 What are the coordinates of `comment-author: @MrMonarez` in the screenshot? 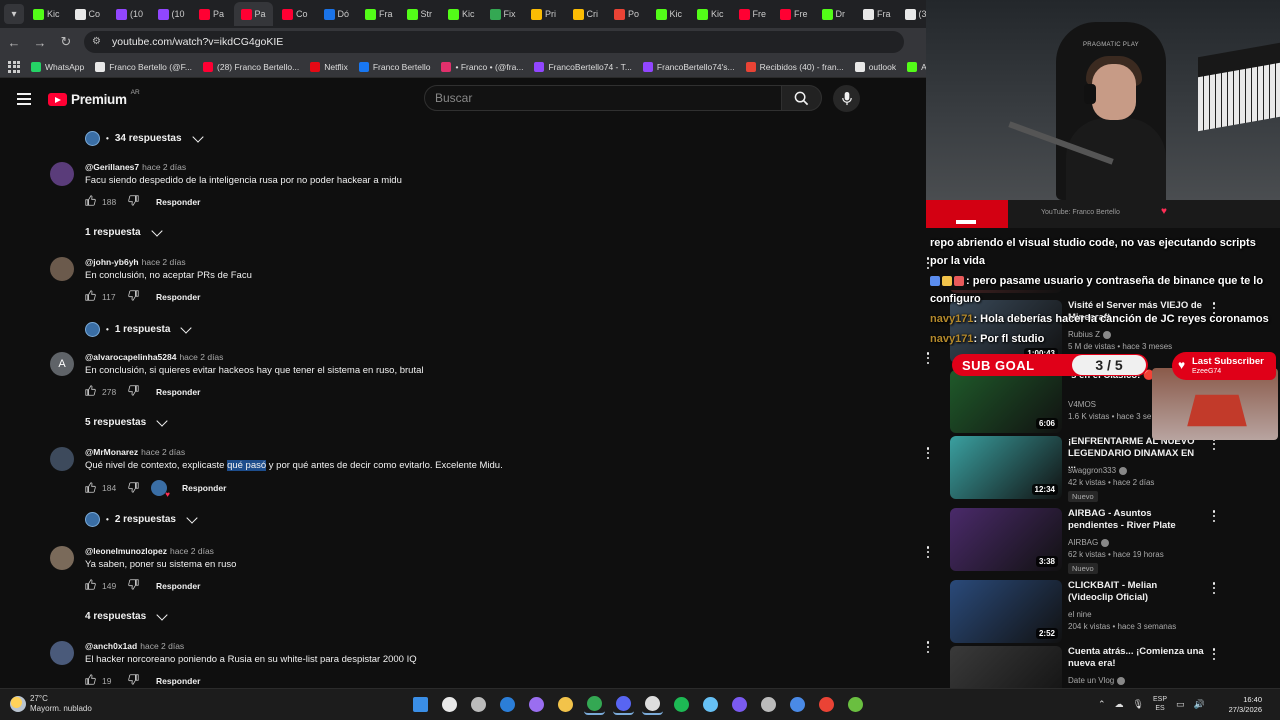 It's located at (111, 452).